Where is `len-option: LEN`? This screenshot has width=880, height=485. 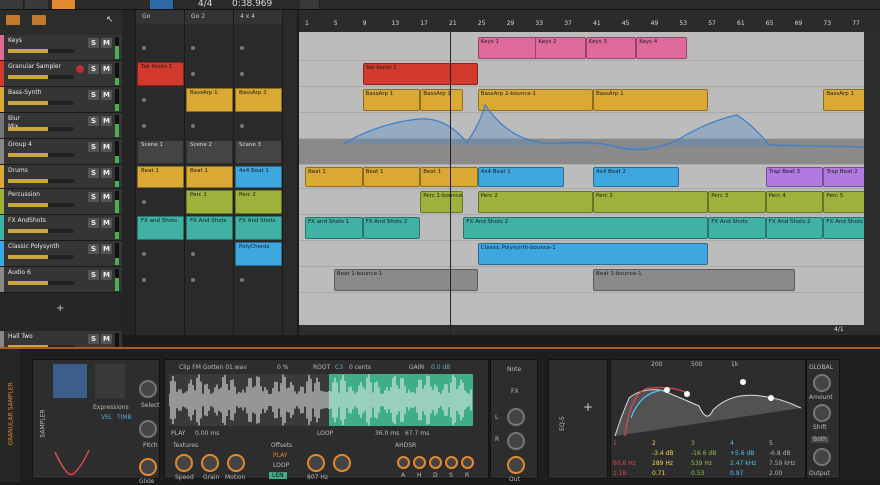 len-option: LEN is located at coordinates (278, 475).